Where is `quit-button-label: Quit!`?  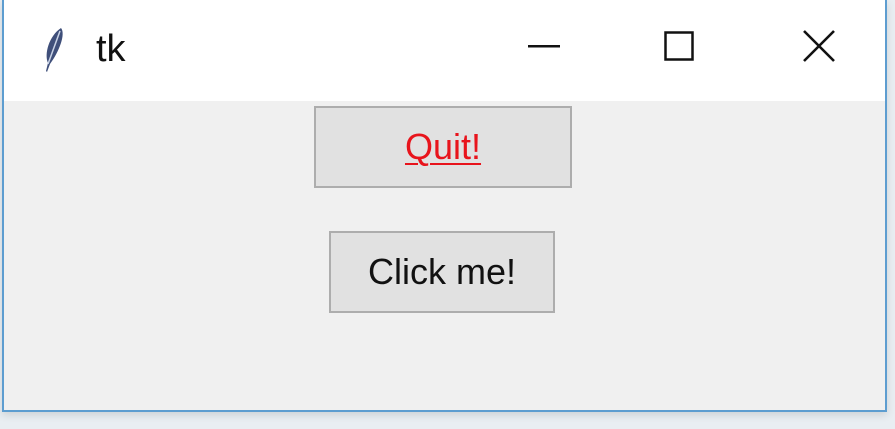
quit-button-label: Quit! is located at coordinates (443, 146).